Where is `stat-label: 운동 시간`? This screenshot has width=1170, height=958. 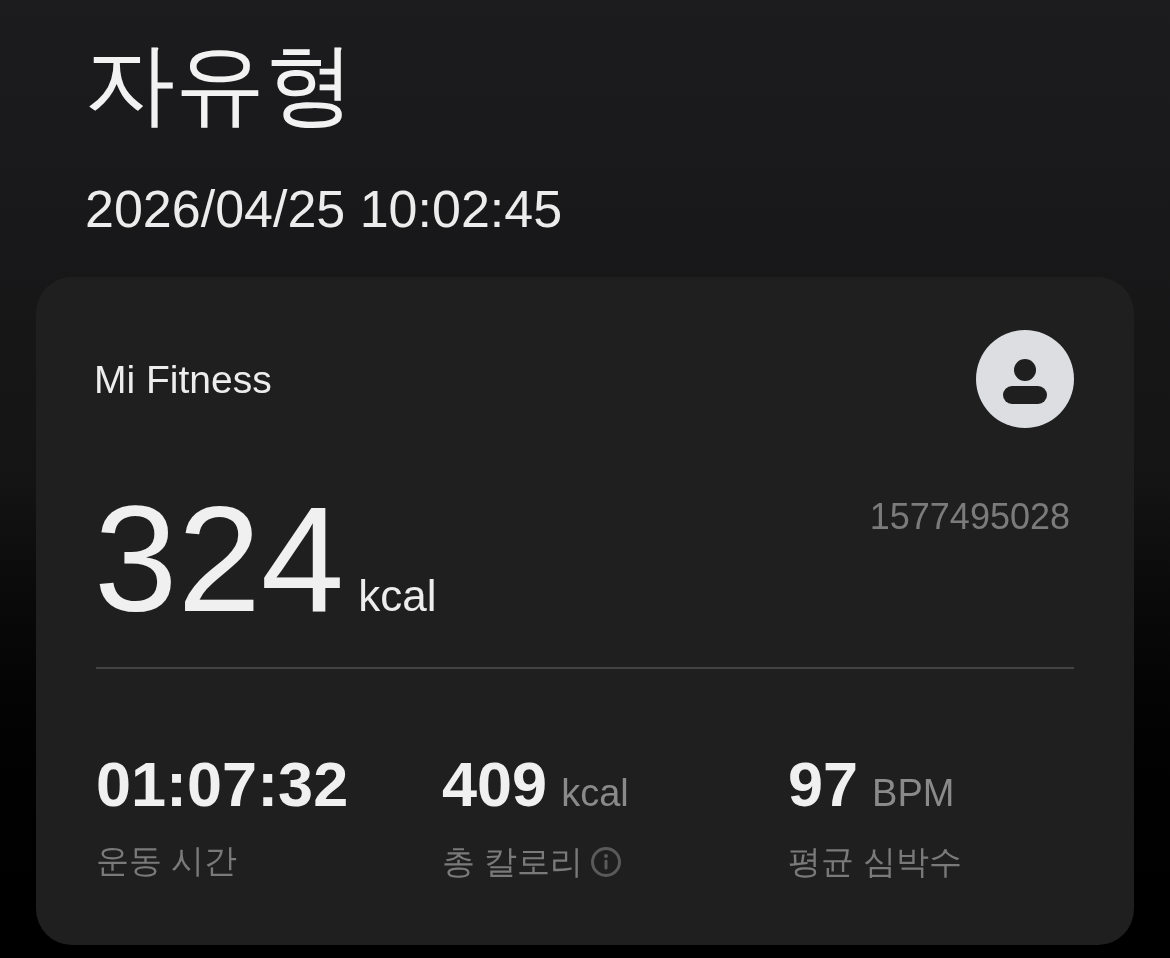
stat-label: 운동 시간 is located at coordinates (167, 861).